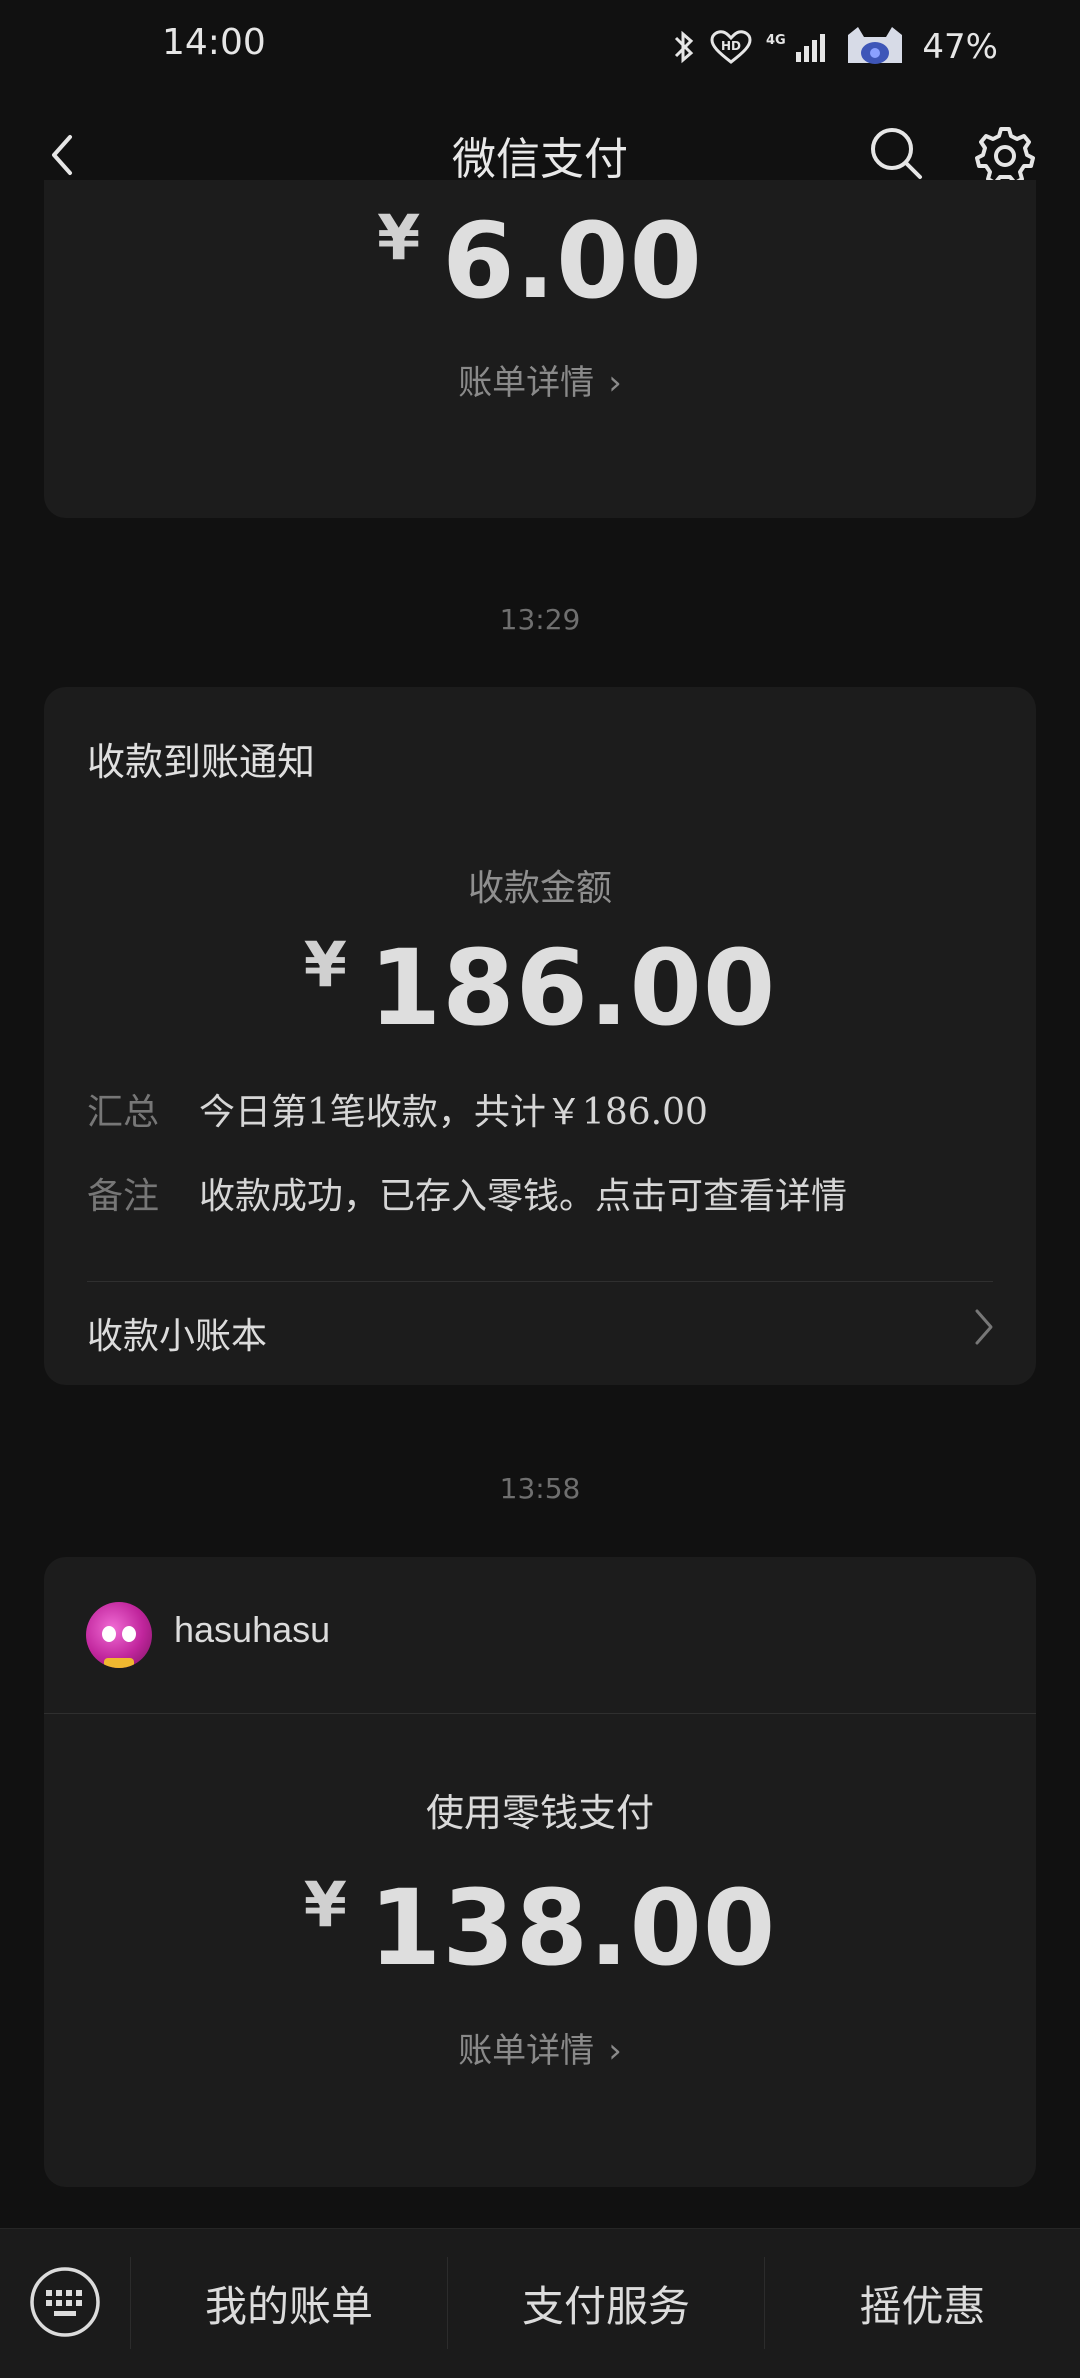 Image resolution: width=1080 pixels, height=2378 pixels. I want to click on amount-value: 6.00, so click(572, 261).